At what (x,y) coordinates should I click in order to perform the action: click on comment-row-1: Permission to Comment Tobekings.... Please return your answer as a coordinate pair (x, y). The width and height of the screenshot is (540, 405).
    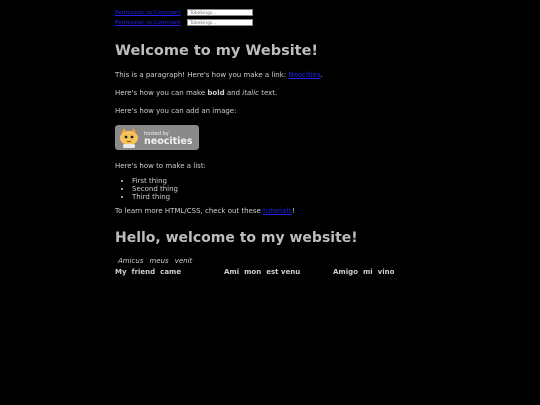
    Looking at the image, I should click on (325, 12).